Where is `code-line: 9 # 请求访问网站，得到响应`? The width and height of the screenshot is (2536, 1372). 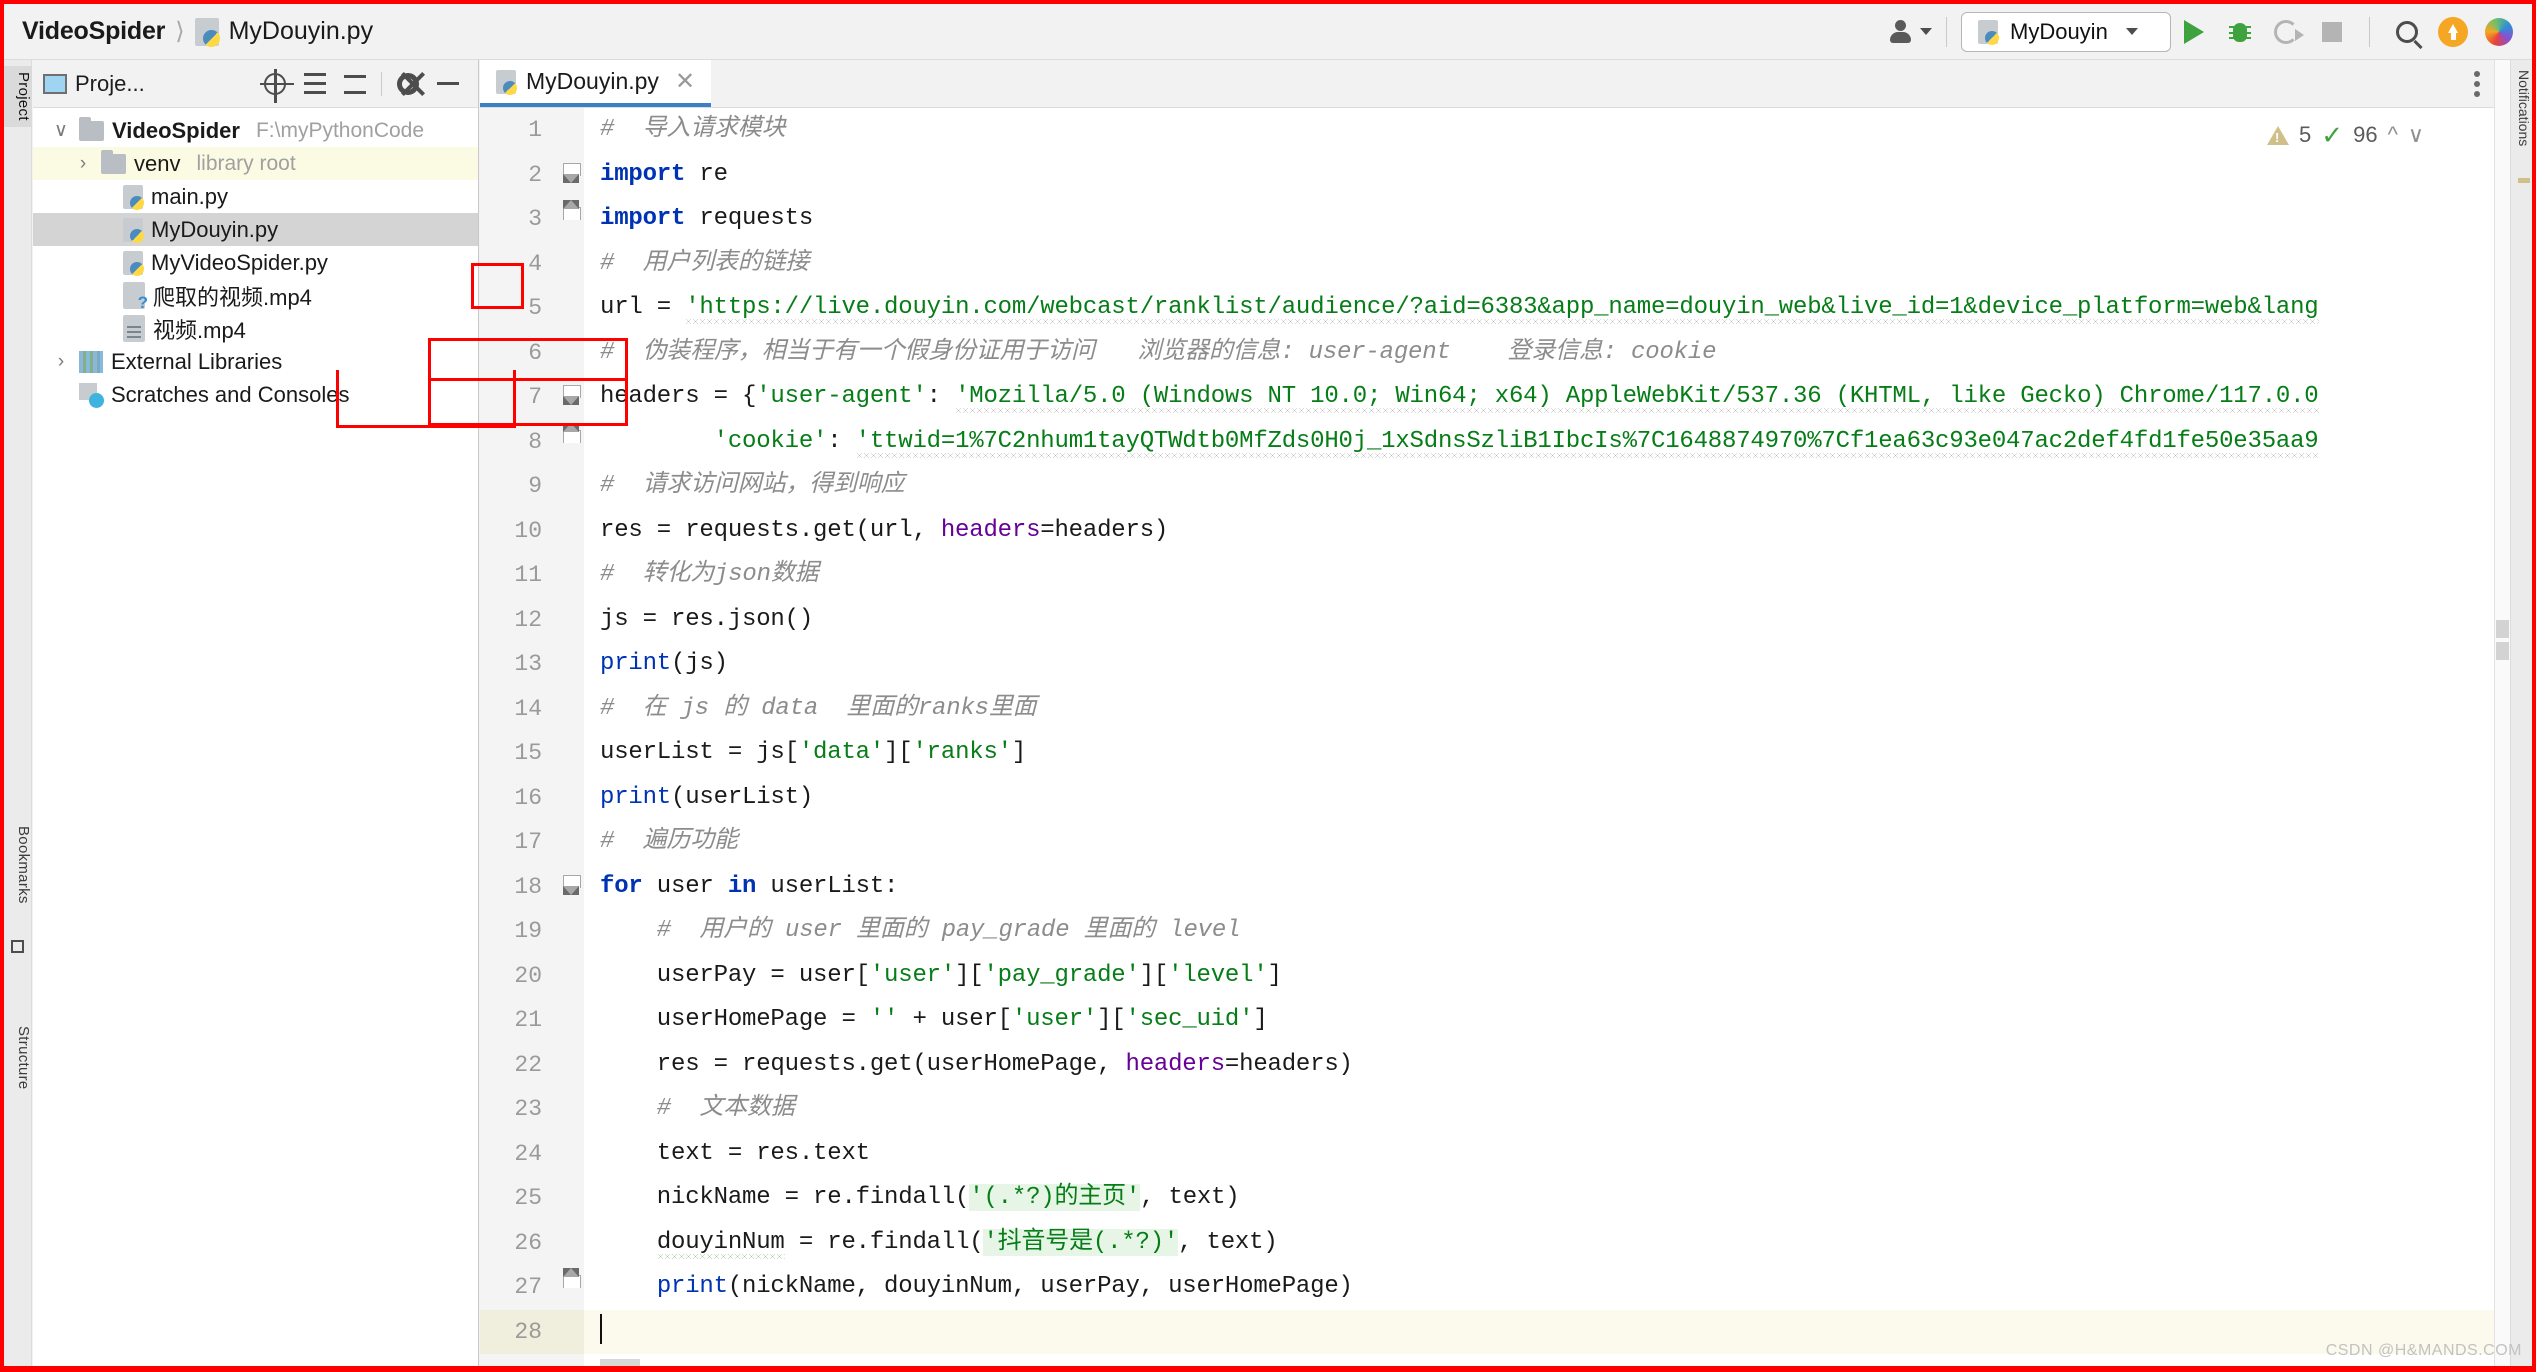
code-line: 9 # 请求访问网站，得到响应 is located at coordinates (1487, 486).